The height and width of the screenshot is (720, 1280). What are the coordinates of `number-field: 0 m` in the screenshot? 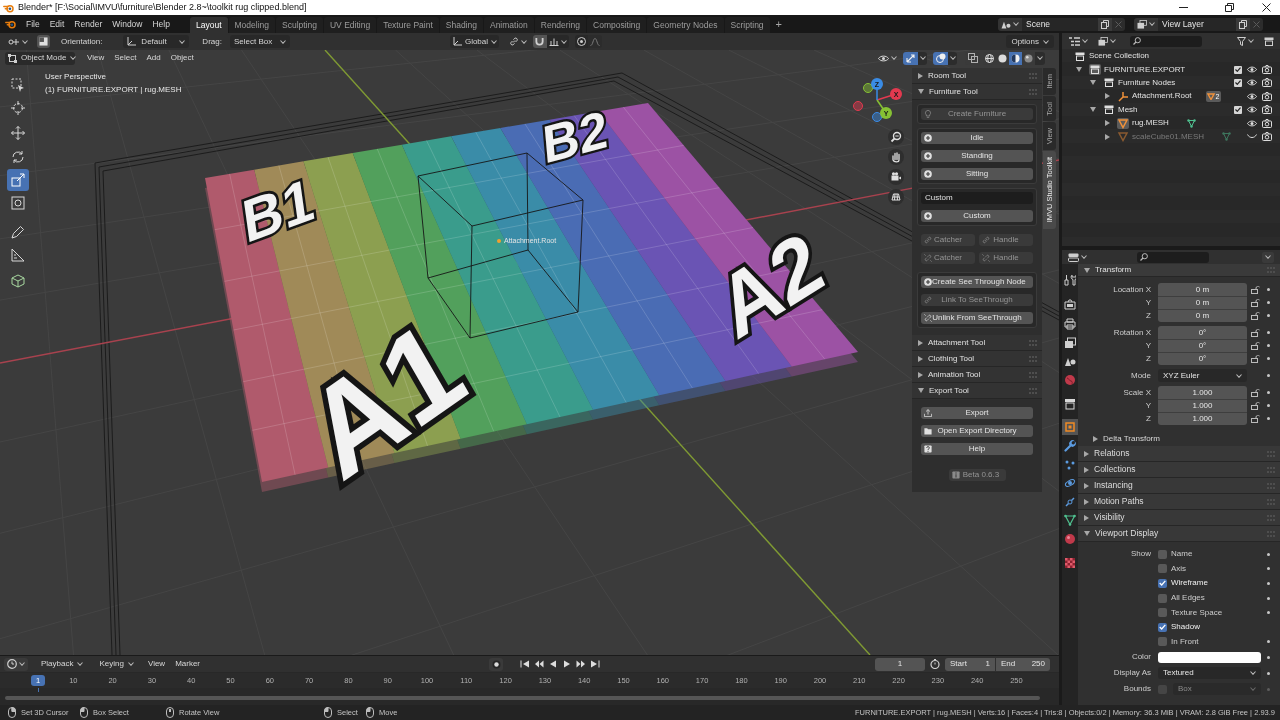 It's located at (1202, 289).